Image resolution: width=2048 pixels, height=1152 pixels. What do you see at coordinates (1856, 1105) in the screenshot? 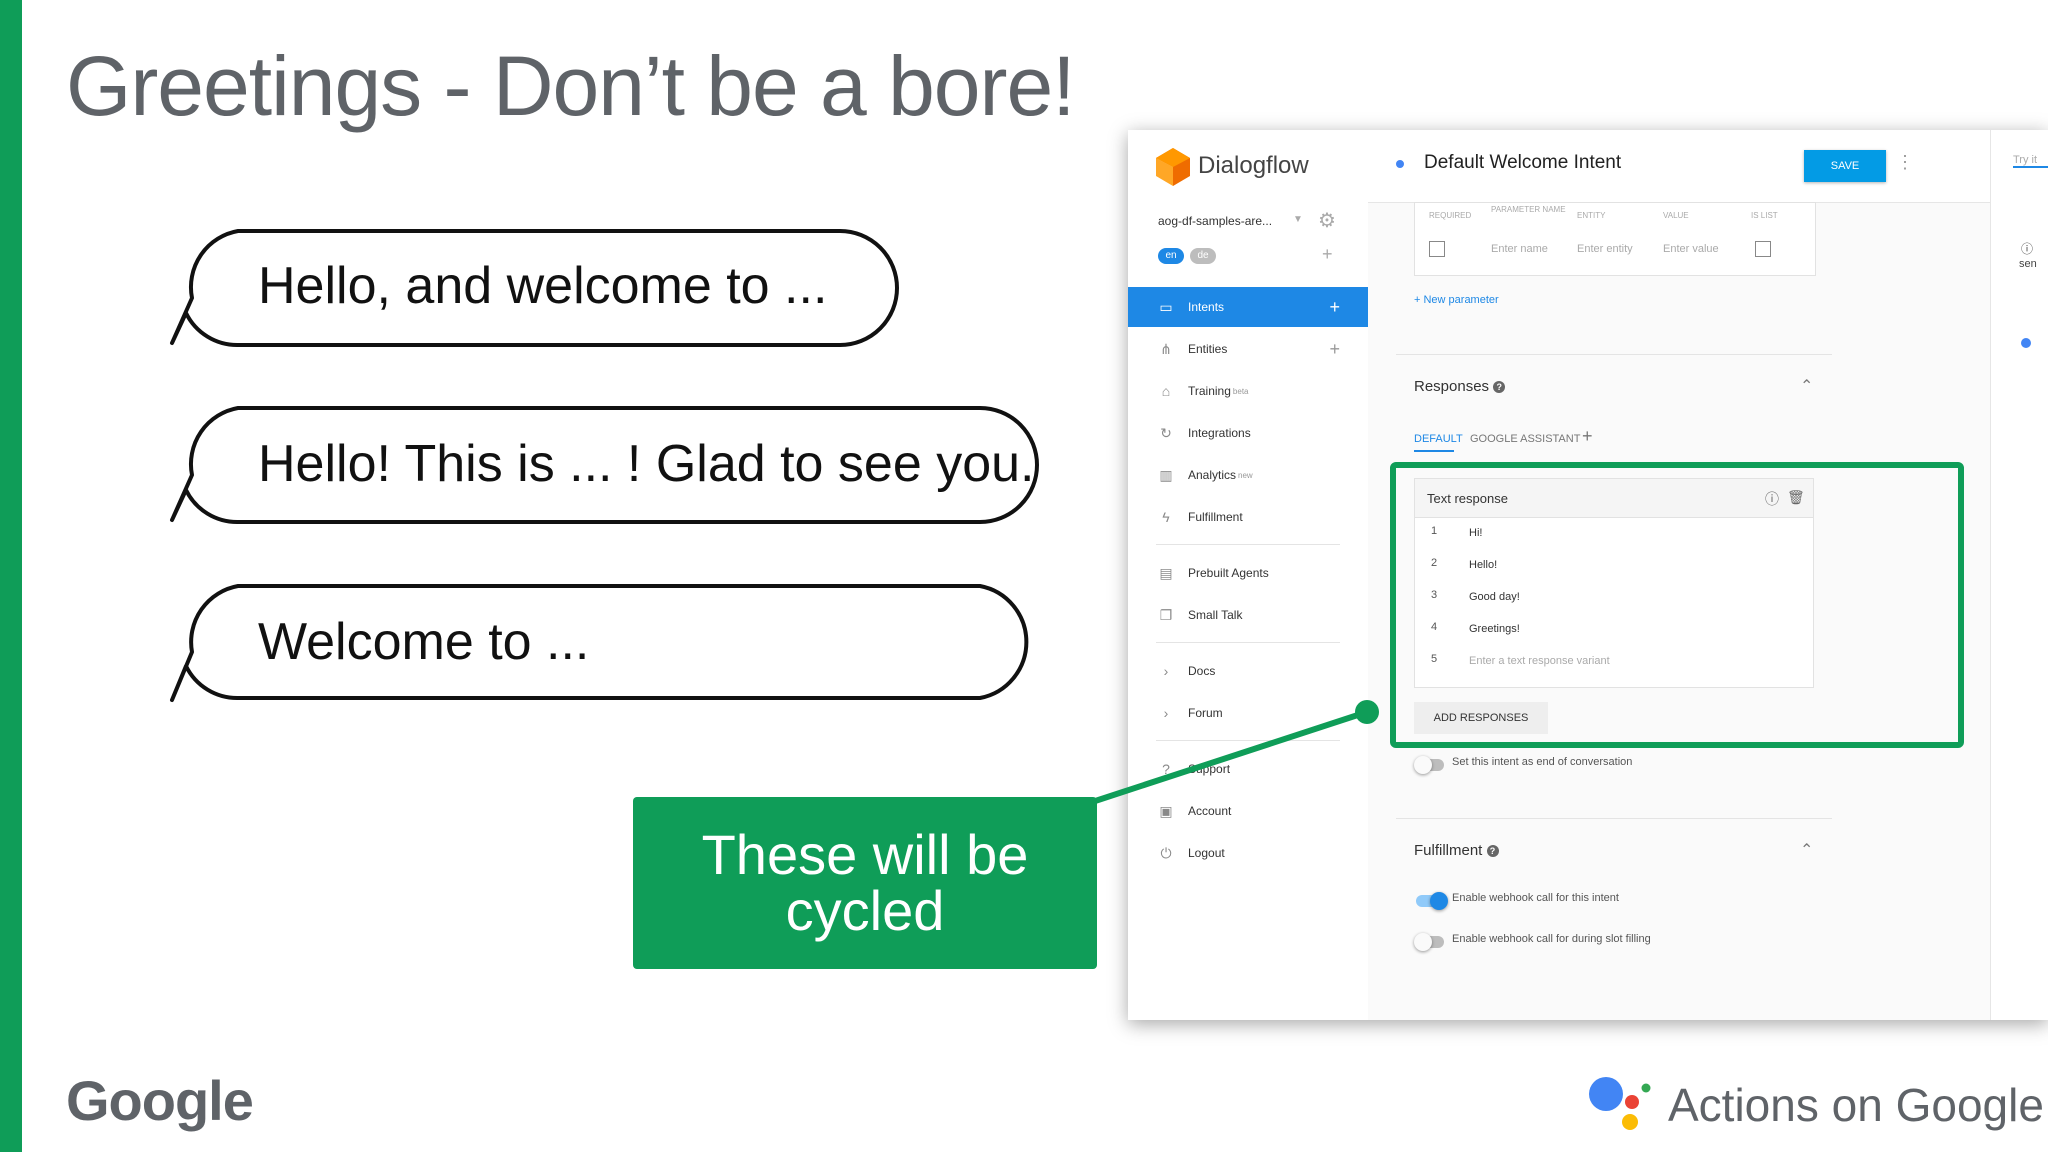
I see `actions-on-google-wordmark: Actions on Google` at bounding box center [1856, 1105].